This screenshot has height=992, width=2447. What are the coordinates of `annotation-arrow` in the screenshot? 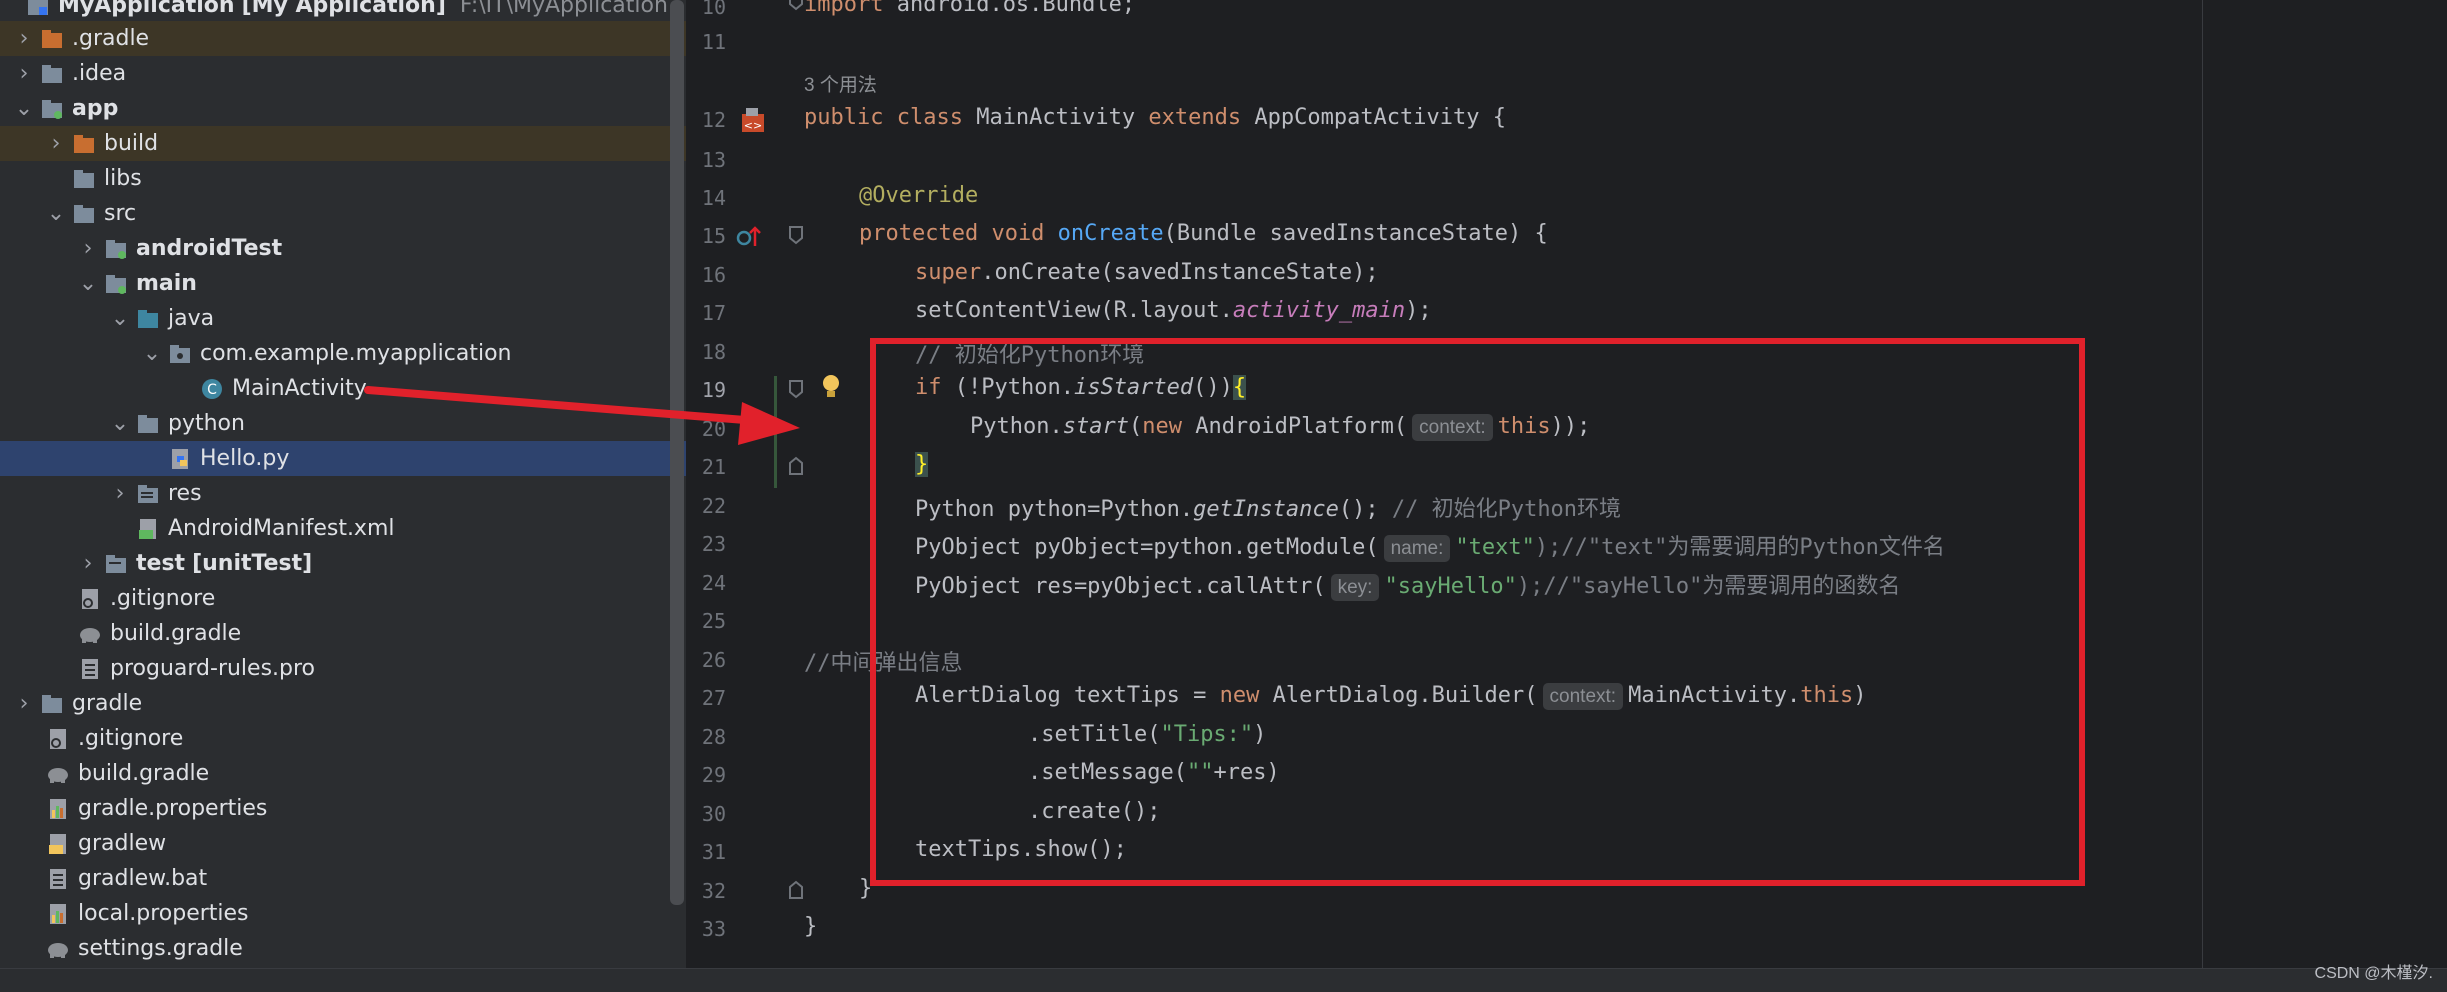 It's located at (582, 415).